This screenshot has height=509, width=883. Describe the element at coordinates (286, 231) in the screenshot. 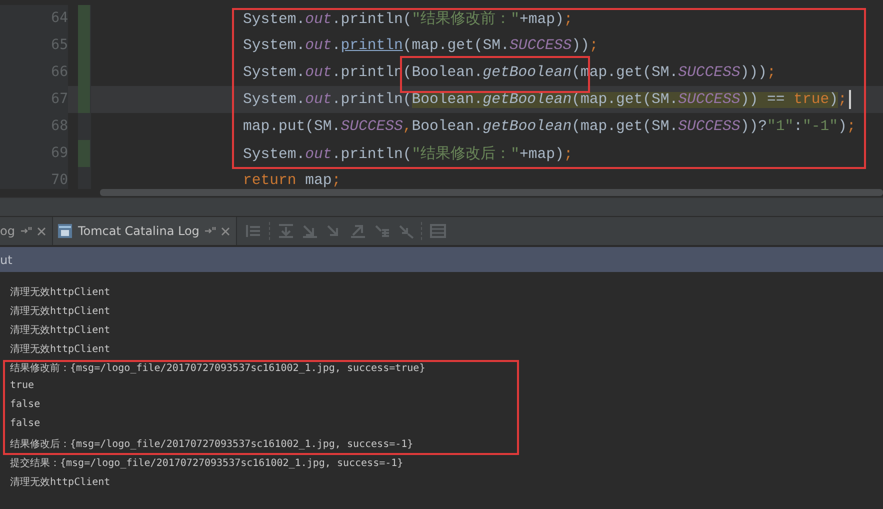

I see `download-icon` at that location.